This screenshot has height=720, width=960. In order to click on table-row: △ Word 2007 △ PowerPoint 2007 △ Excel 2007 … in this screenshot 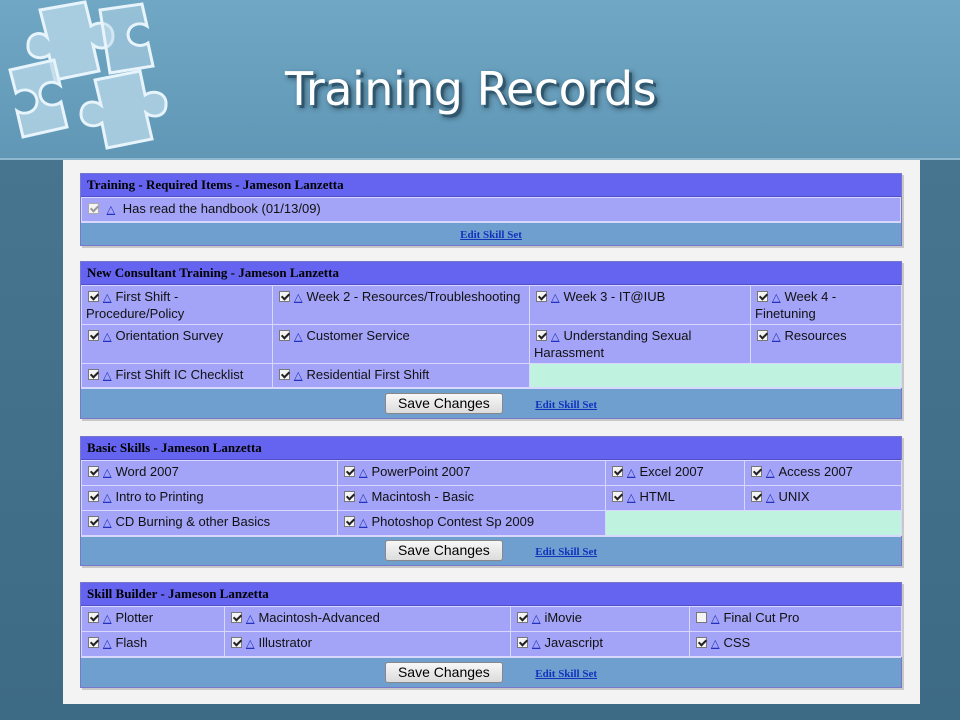, I will do `click(491, 473)`.